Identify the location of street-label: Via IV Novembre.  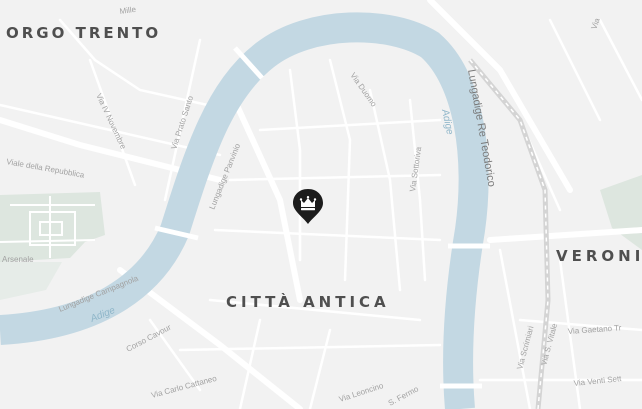
(111, 121).